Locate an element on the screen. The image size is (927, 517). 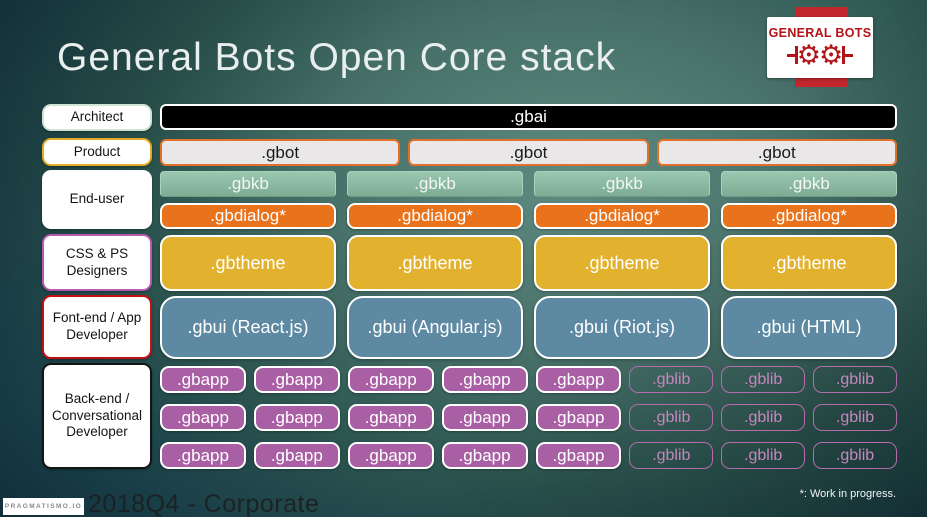
row-gbkb: .gbkb .gbkb .gbkb .gbkb is located at coordinates (528, 184).